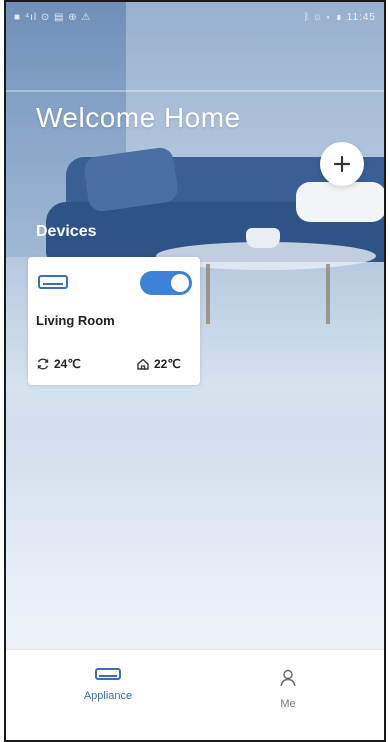  What do you see at coordinates (288, 704) in the screenshot?
I see `tab-me-label: Me` at bounding box center [288, 704].